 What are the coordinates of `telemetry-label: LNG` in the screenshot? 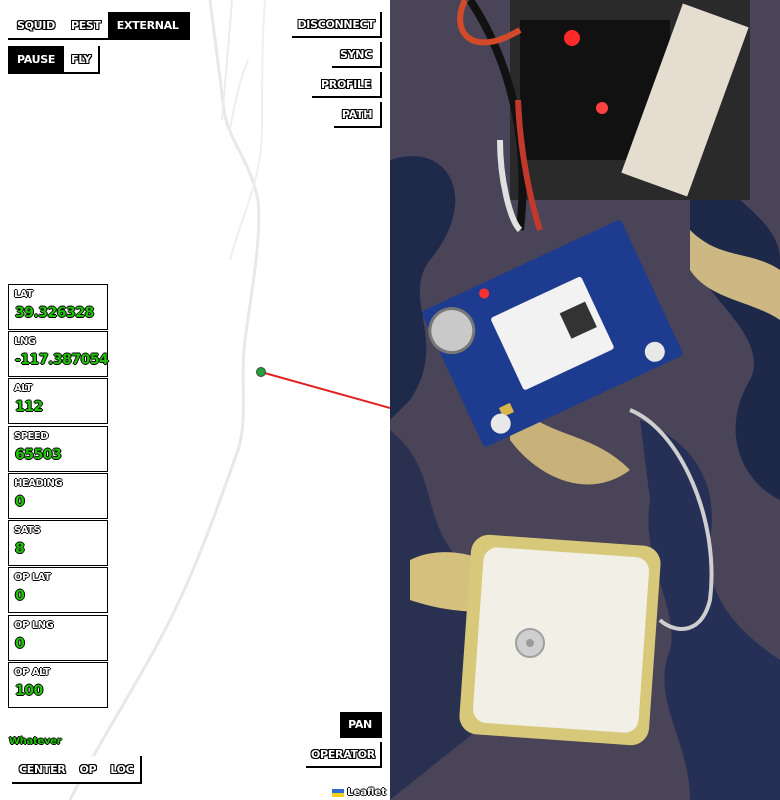 It's located at (25, 341).